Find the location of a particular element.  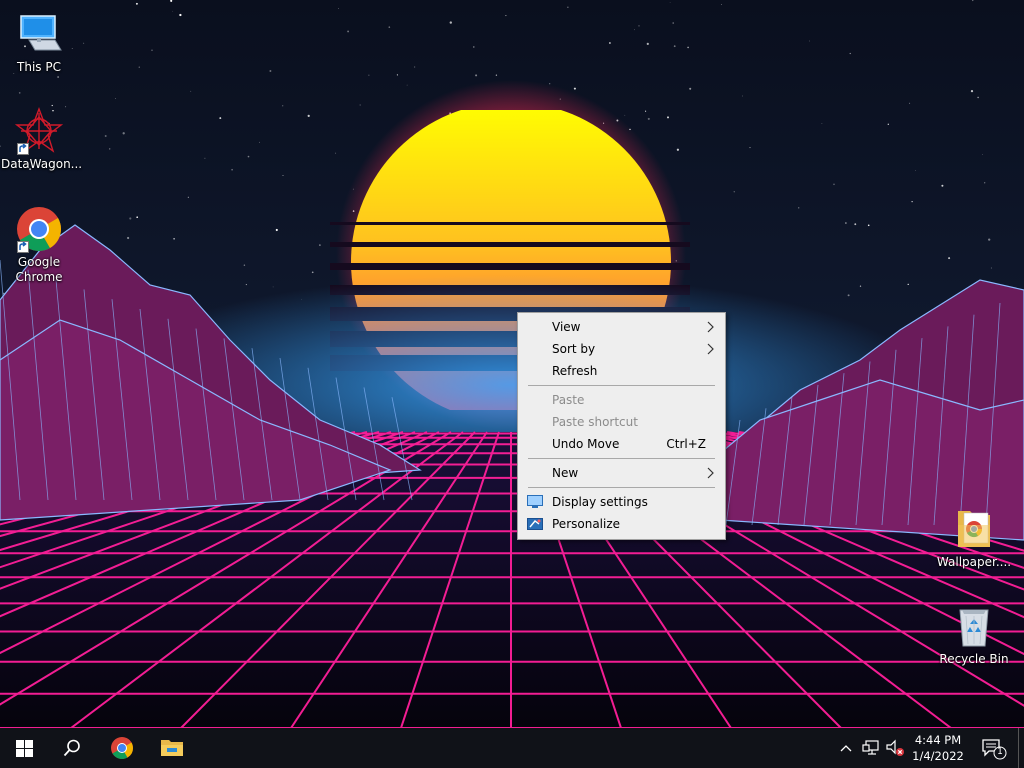

personalize-icon is located at coordinates (535, 524).